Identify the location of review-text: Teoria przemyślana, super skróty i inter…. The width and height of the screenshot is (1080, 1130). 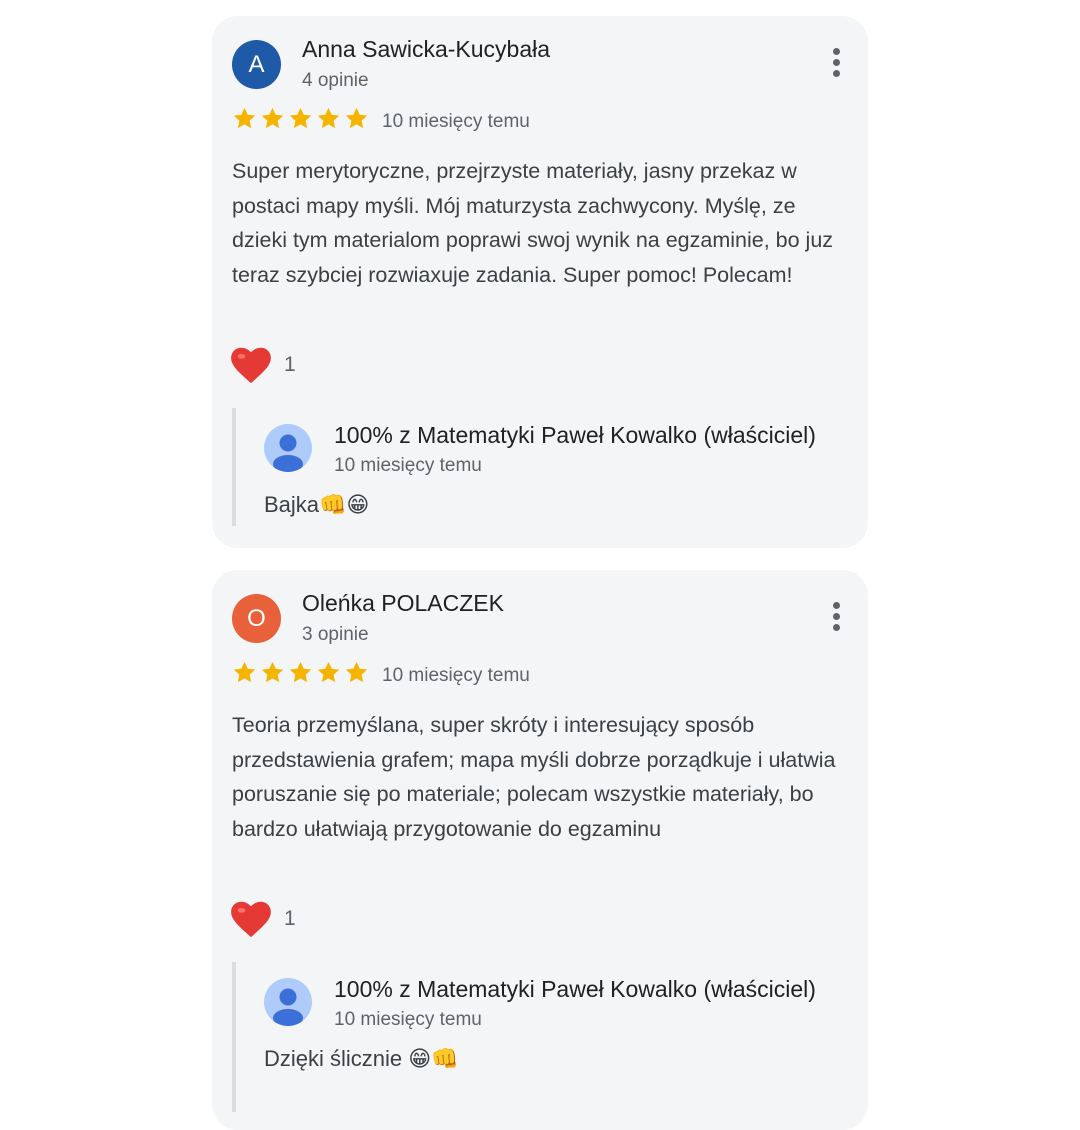
(534, 777).